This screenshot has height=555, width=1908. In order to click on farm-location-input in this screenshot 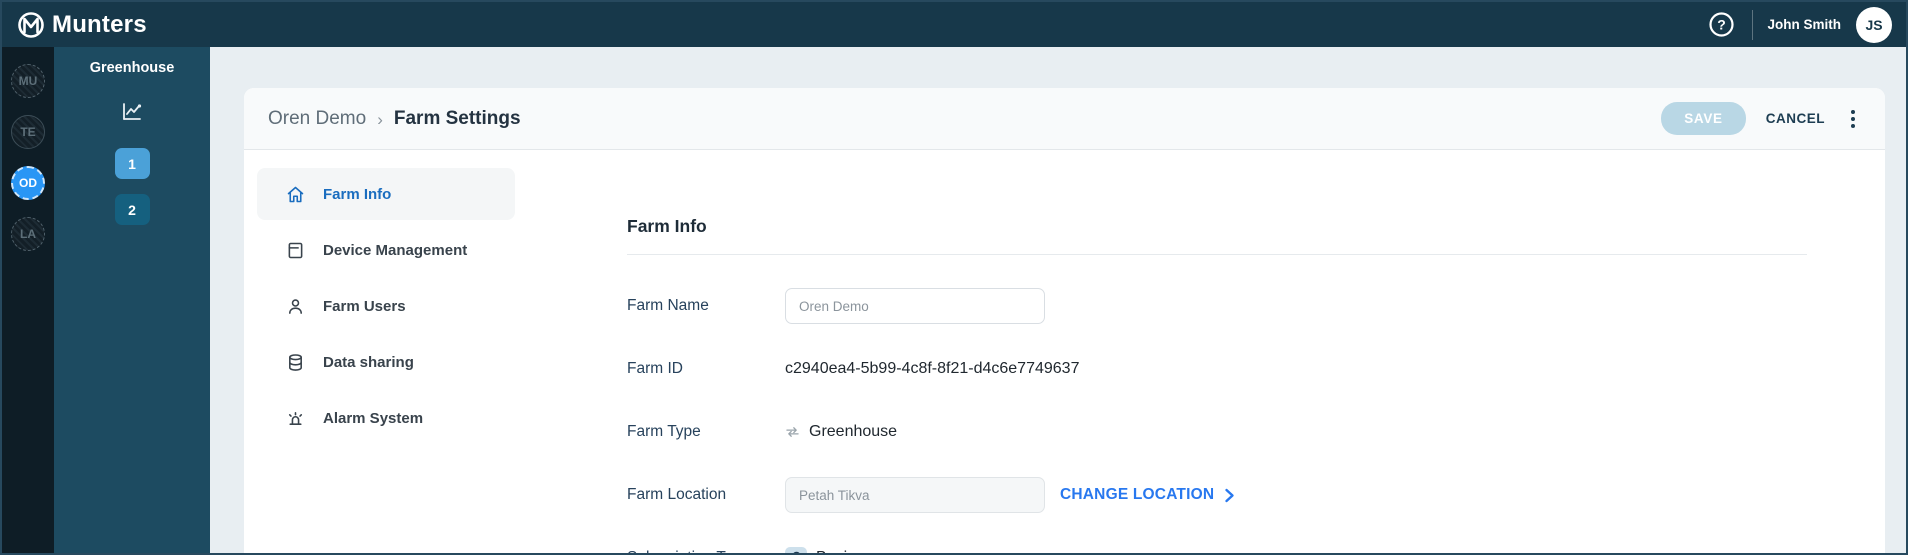, I will do `click(915, 495)`.